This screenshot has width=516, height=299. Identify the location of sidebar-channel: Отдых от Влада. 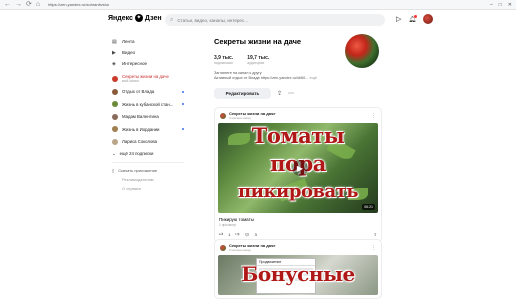
(148, 92).